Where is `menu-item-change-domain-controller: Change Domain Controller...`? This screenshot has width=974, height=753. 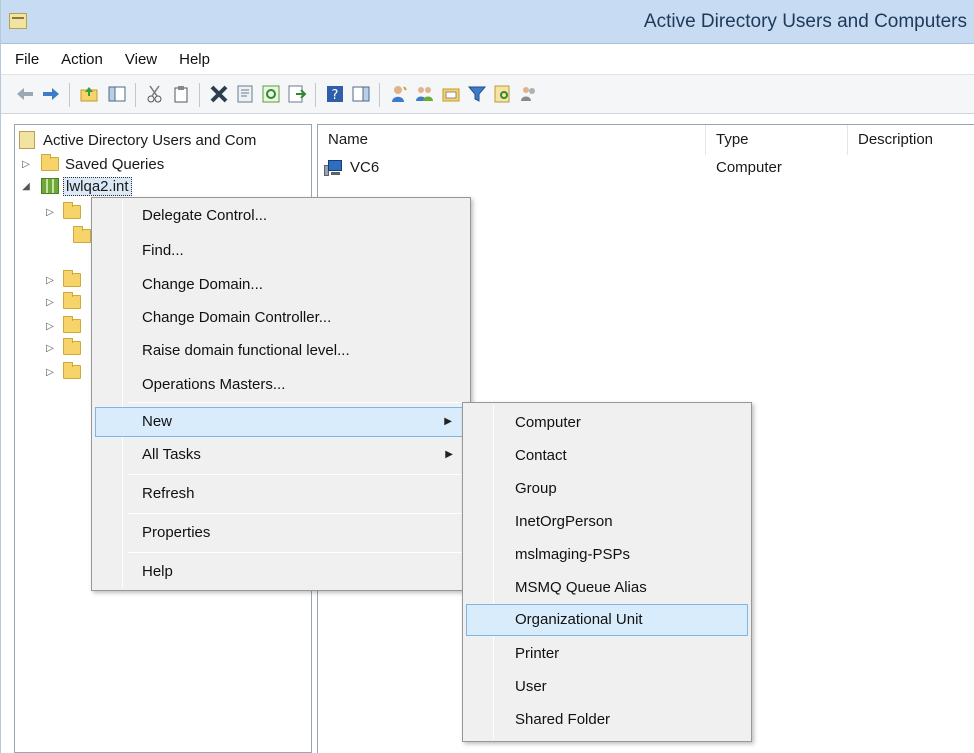 menu-item-change-domain-controller: Change Domain Controller... is located at coordinates (281, 318).